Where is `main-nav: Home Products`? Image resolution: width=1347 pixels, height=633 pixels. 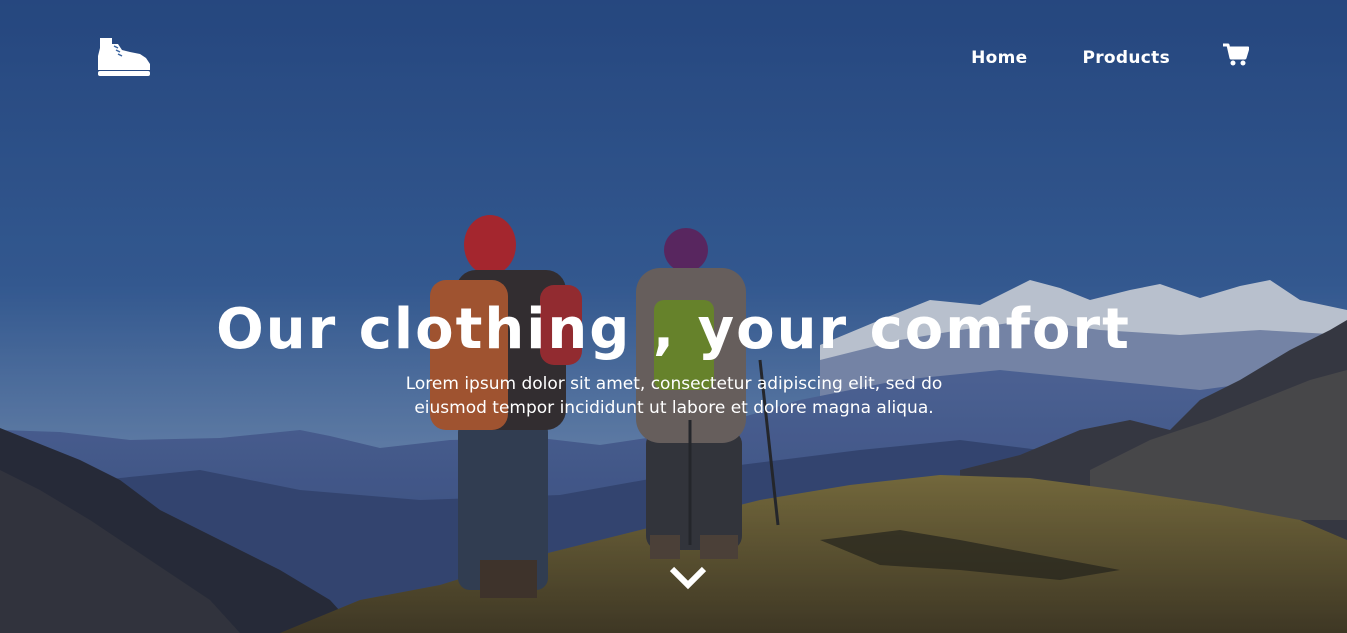 main-nav: Home Products is located at coordinates (1110, 55).